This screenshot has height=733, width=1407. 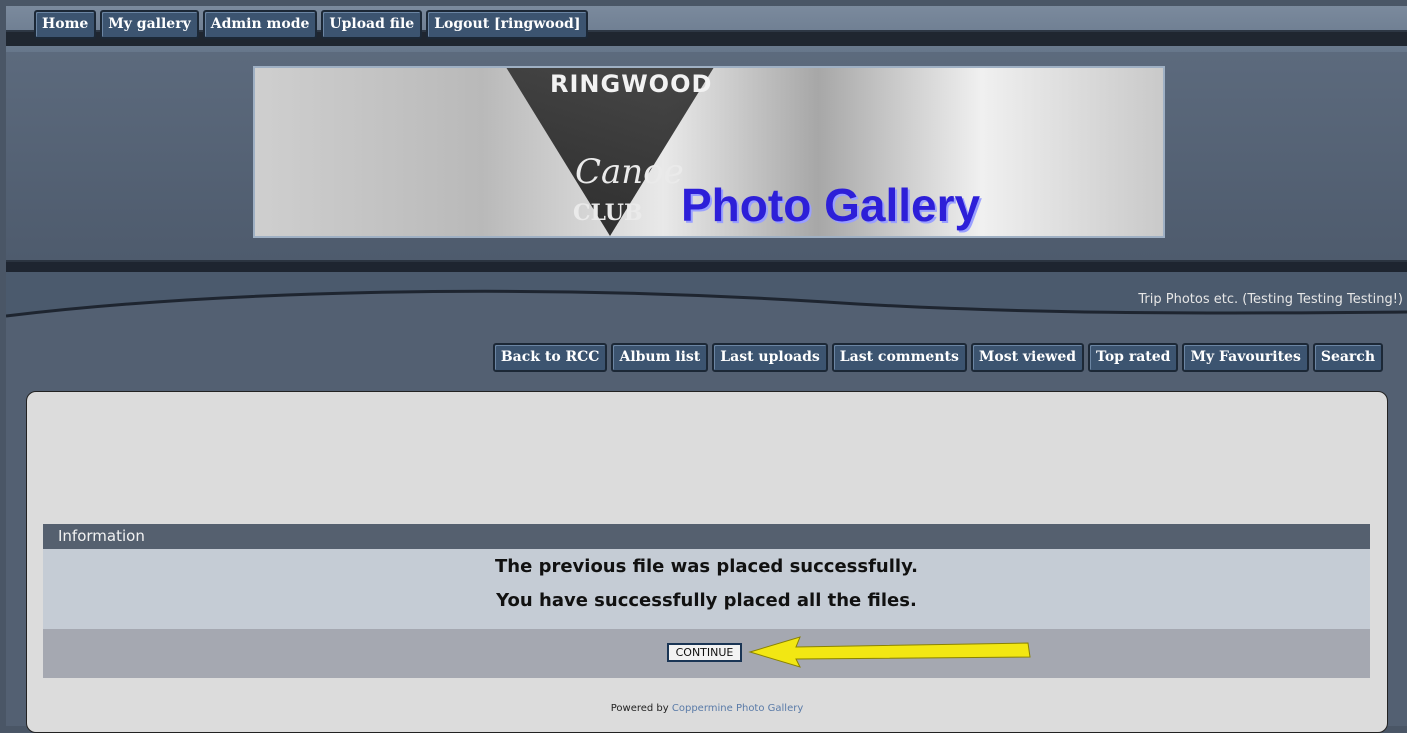 I want to click on club-logo-name: RINGWOOD, so click(x=631, y=84).